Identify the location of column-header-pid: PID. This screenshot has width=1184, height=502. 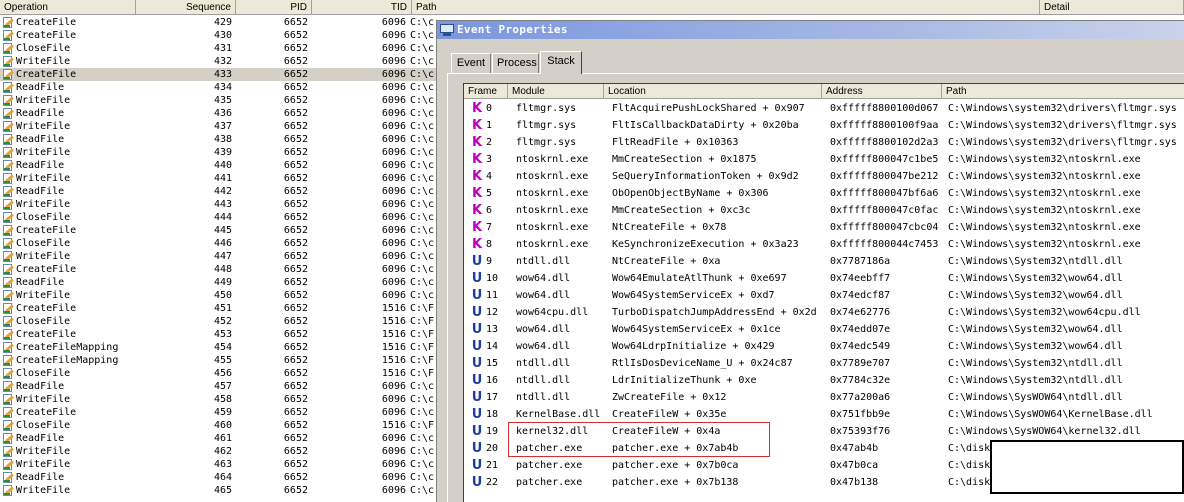
(274, 7).